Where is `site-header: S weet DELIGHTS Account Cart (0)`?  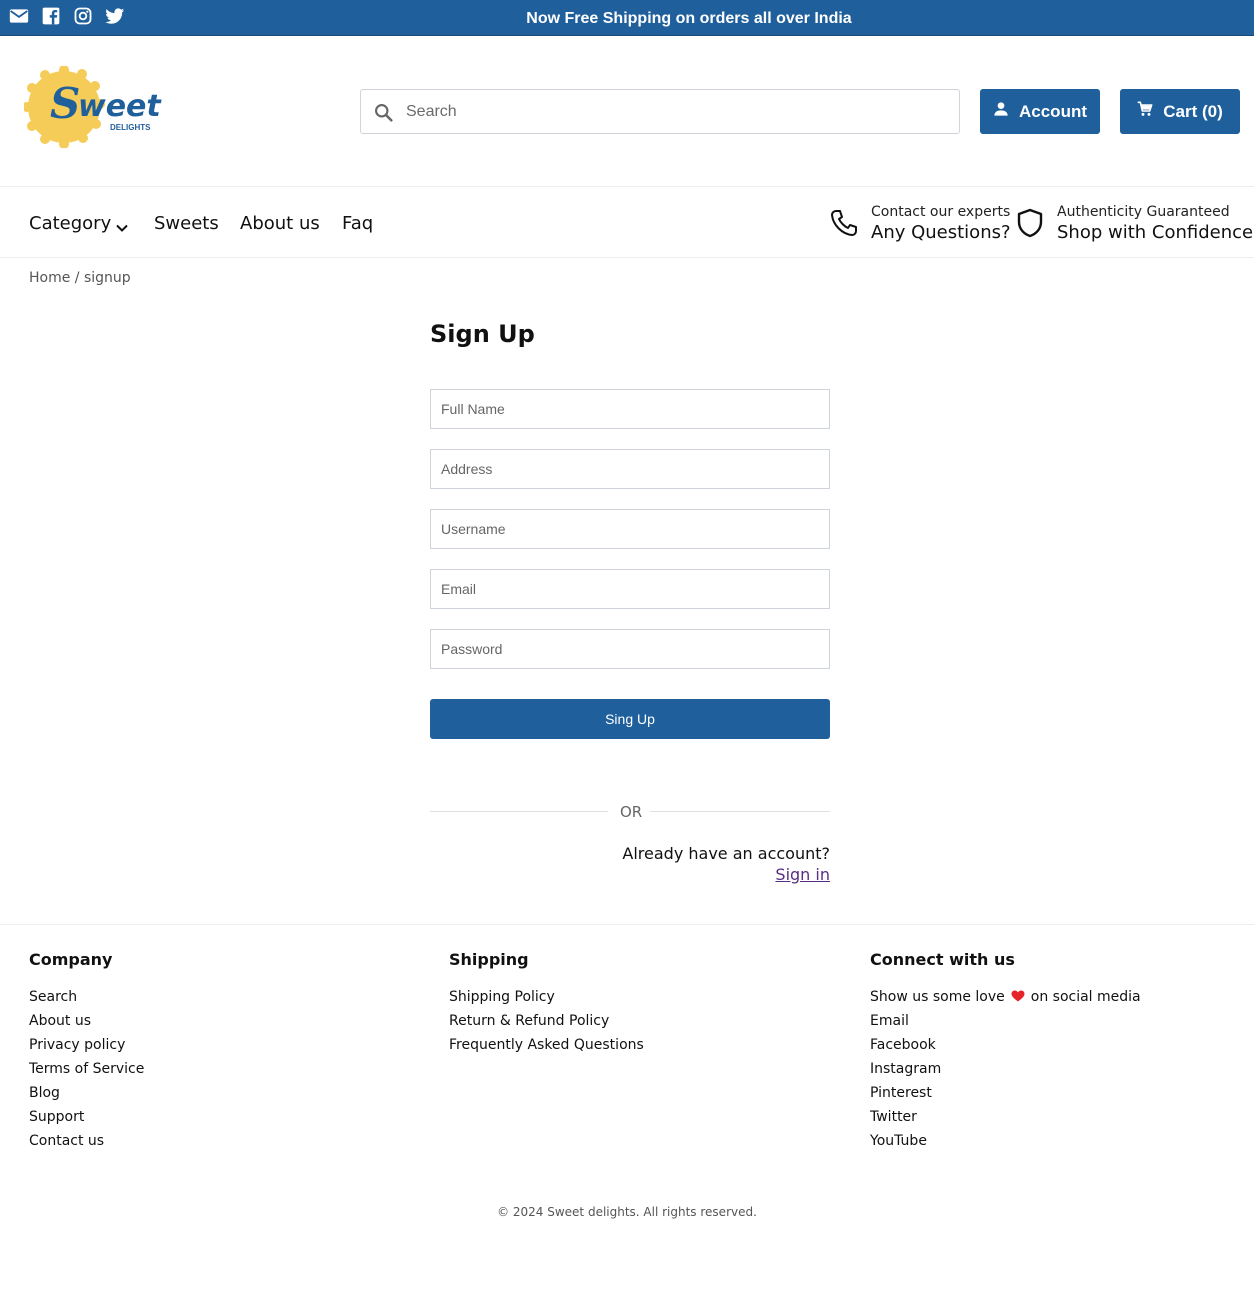
site-header: S weet DELIGHTS Account Cart (0) is located at coordinates (627, 111).